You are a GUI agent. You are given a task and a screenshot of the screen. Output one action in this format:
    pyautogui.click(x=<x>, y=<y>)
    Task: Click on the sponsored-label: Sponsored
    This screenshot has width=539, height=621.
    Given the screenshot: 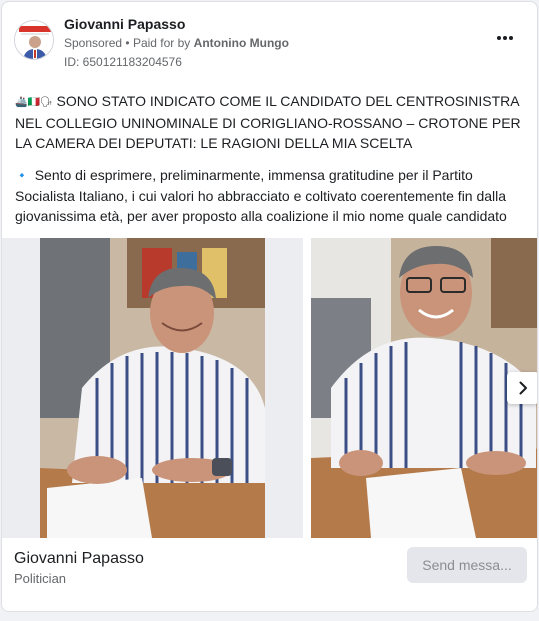 What is the action you would take?
    pyautogui.click(x=93, y=43)
    